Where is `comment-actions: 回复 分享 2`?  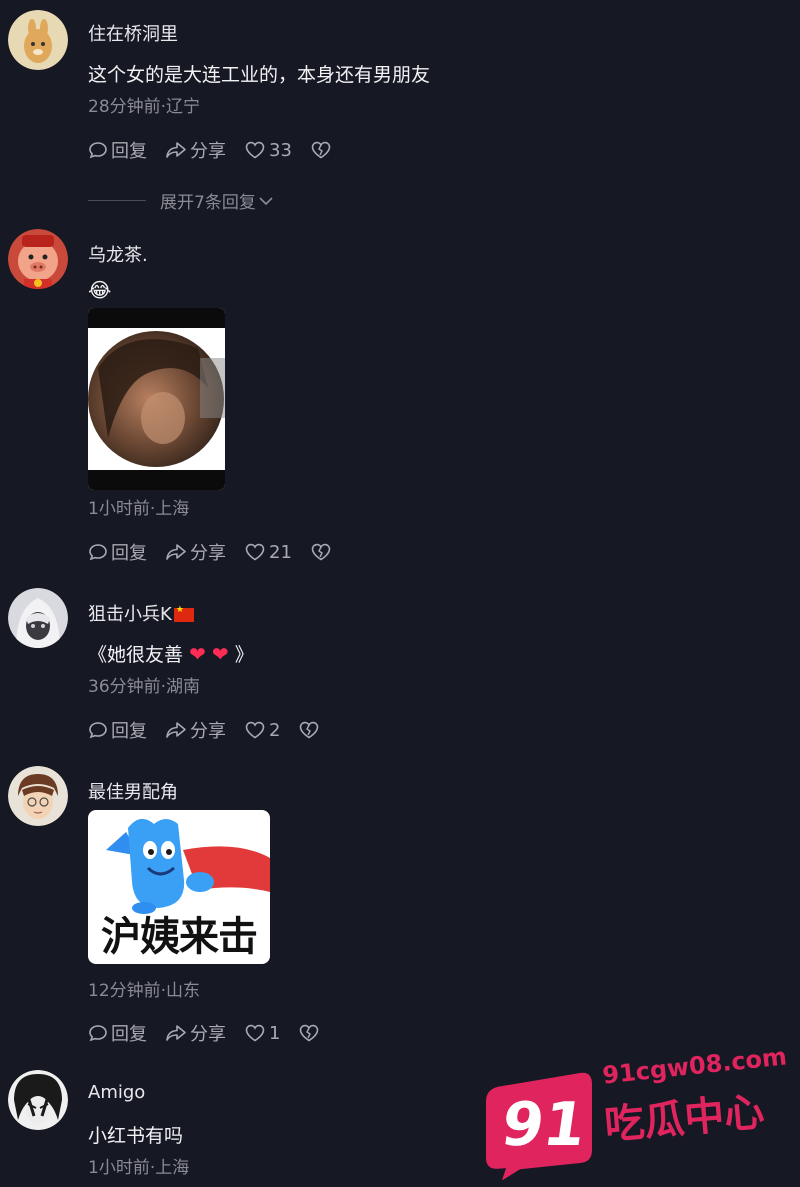
comment-actions: 回复 分享 2 is located at coordinates (214, 730).